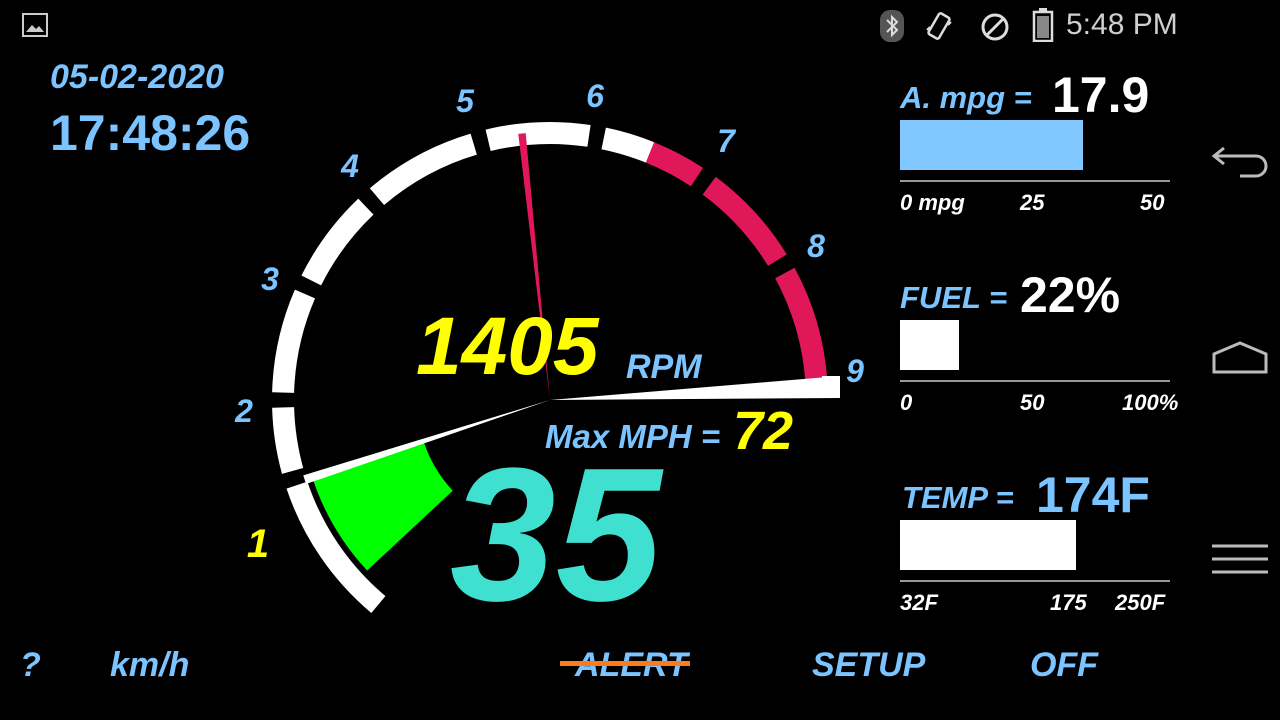  I want to click on alert-disabled-strike, so click(625, 663).